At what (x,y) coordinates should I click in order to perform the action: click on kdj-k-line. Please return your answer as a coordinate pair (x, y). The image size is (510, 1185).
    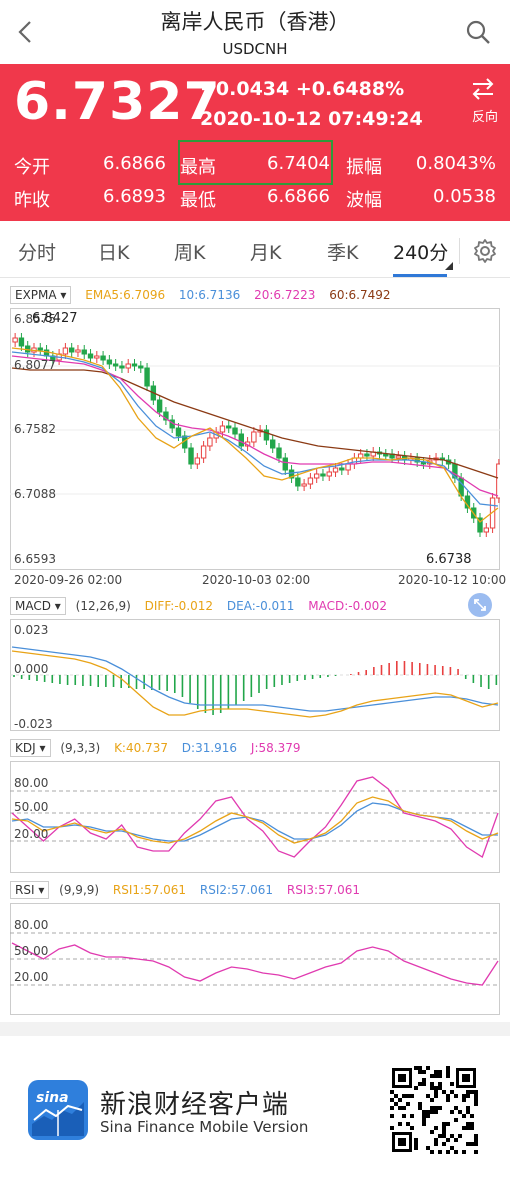
    Looking at the image, I should click on (255, 820).